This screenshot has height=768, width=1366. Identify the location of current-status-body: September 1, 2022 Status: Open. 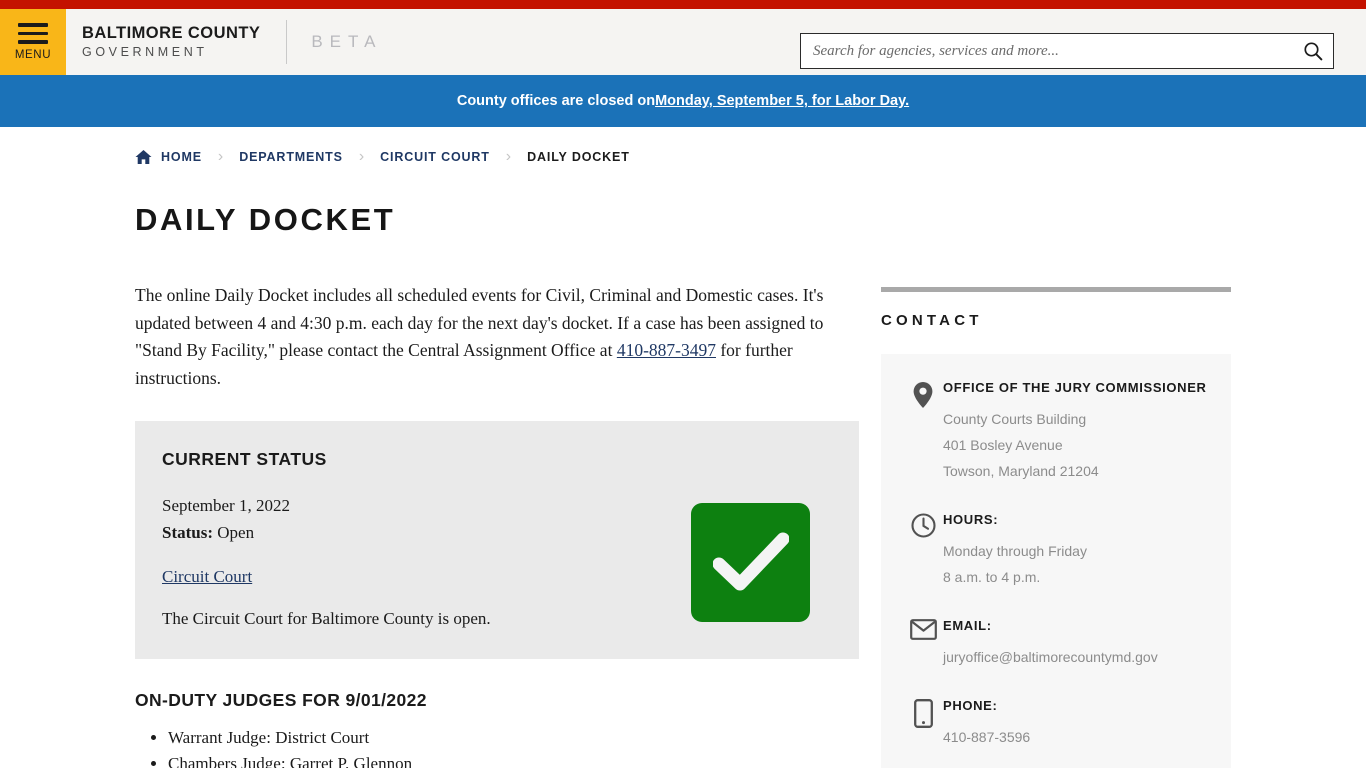
(426, 519).